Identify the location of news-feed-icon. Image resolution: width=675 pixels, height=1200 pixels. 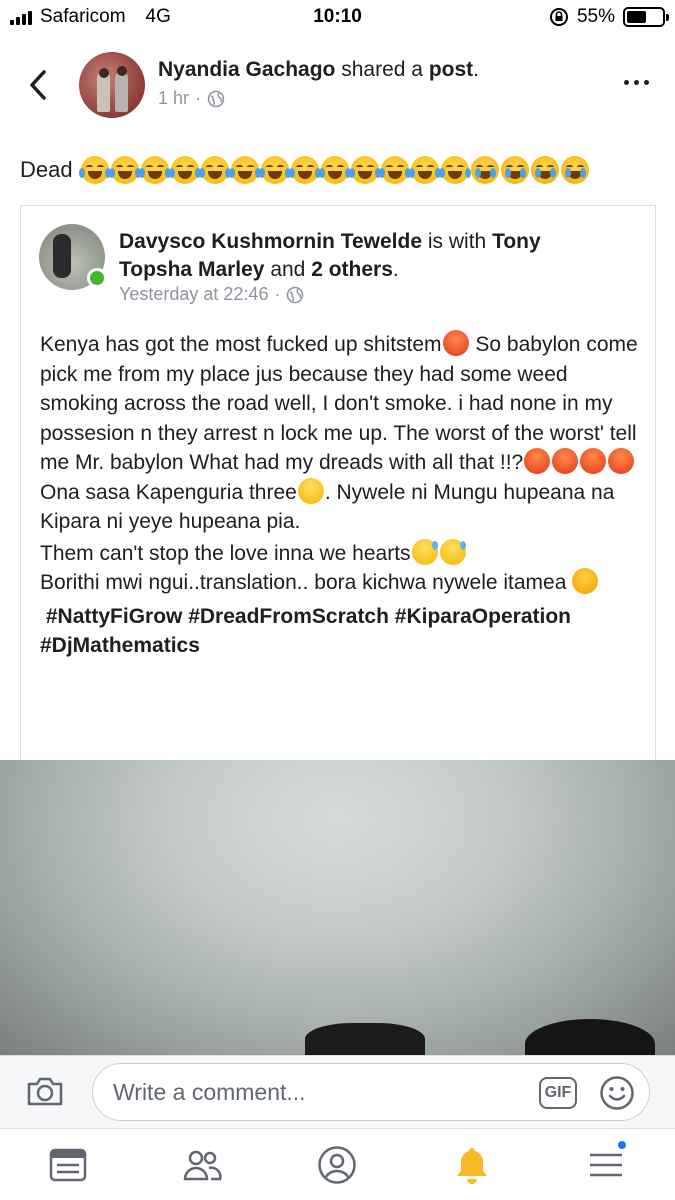
(68, 1165).